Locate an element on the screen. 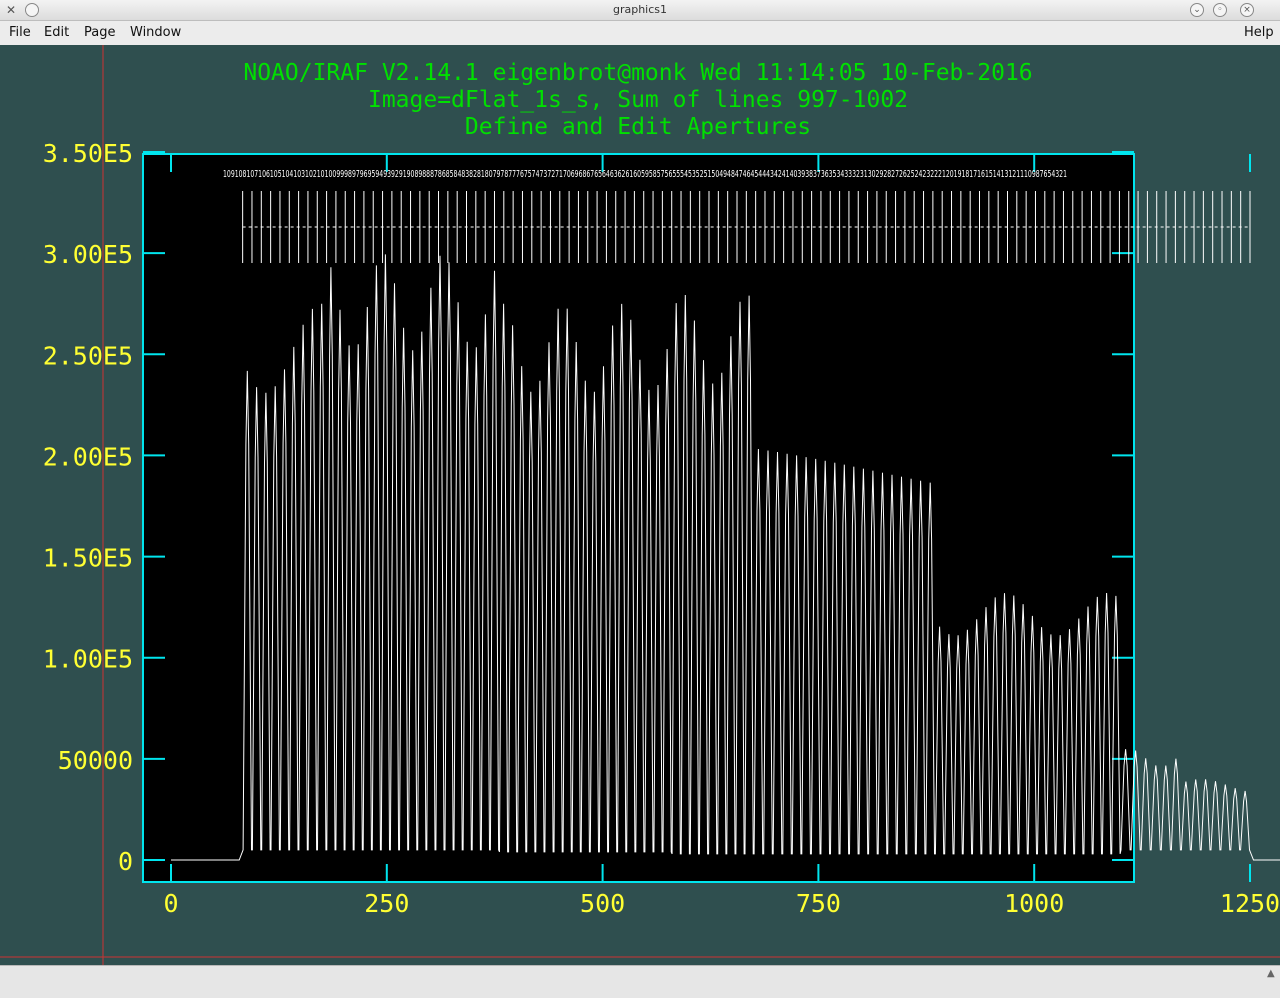 The width and height of the screenshot is (1280, 998). y-tick-label: 2.00E5 is located at coordinates (88, 456).